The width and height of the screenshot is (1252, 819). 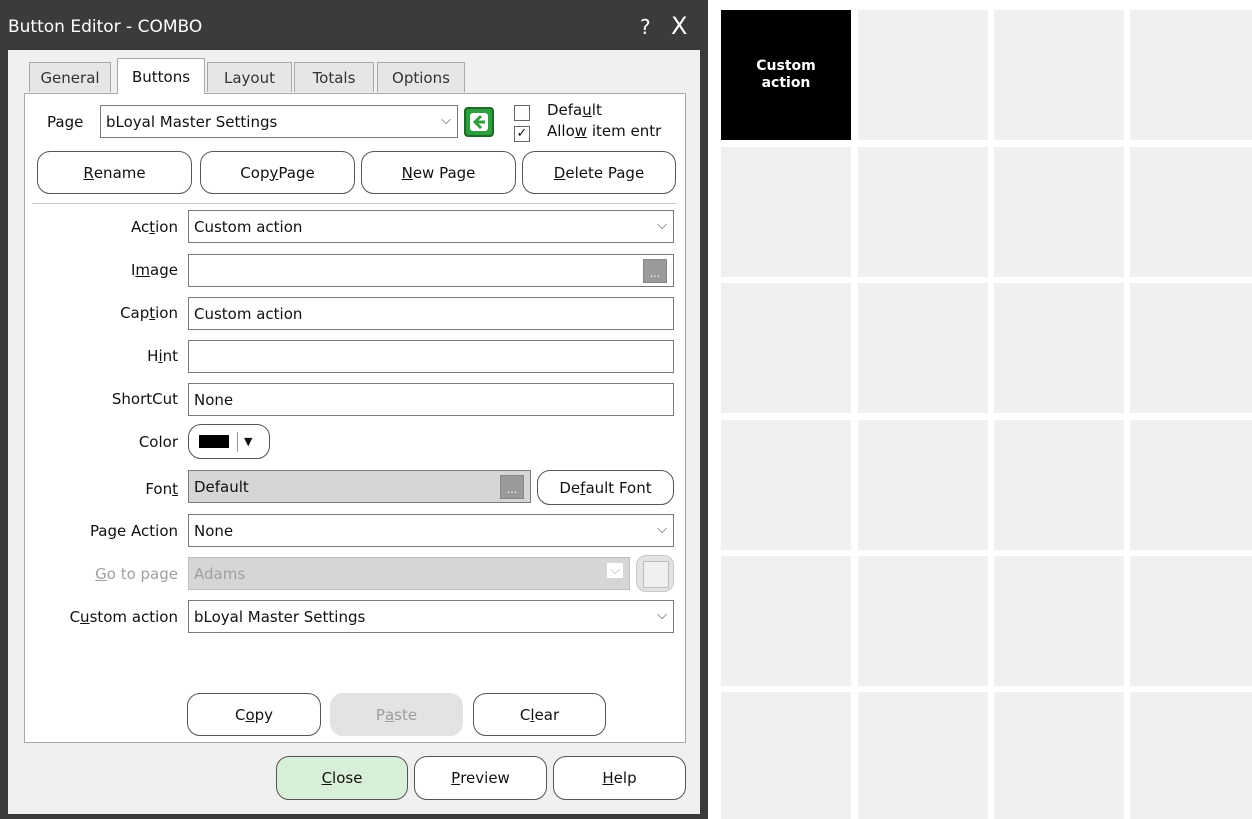 What do you see at coordinates (149, 313) in the screenshot?
I see `caption-label: Caption` at bounding box center [149, 313].